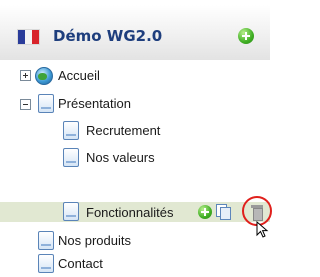 The width and height of the screenshot is (320, 277). Describe the element at coordinates (129, 212) in the screenshot. I see `tree-item-label: Fonctionnalités` at that location.